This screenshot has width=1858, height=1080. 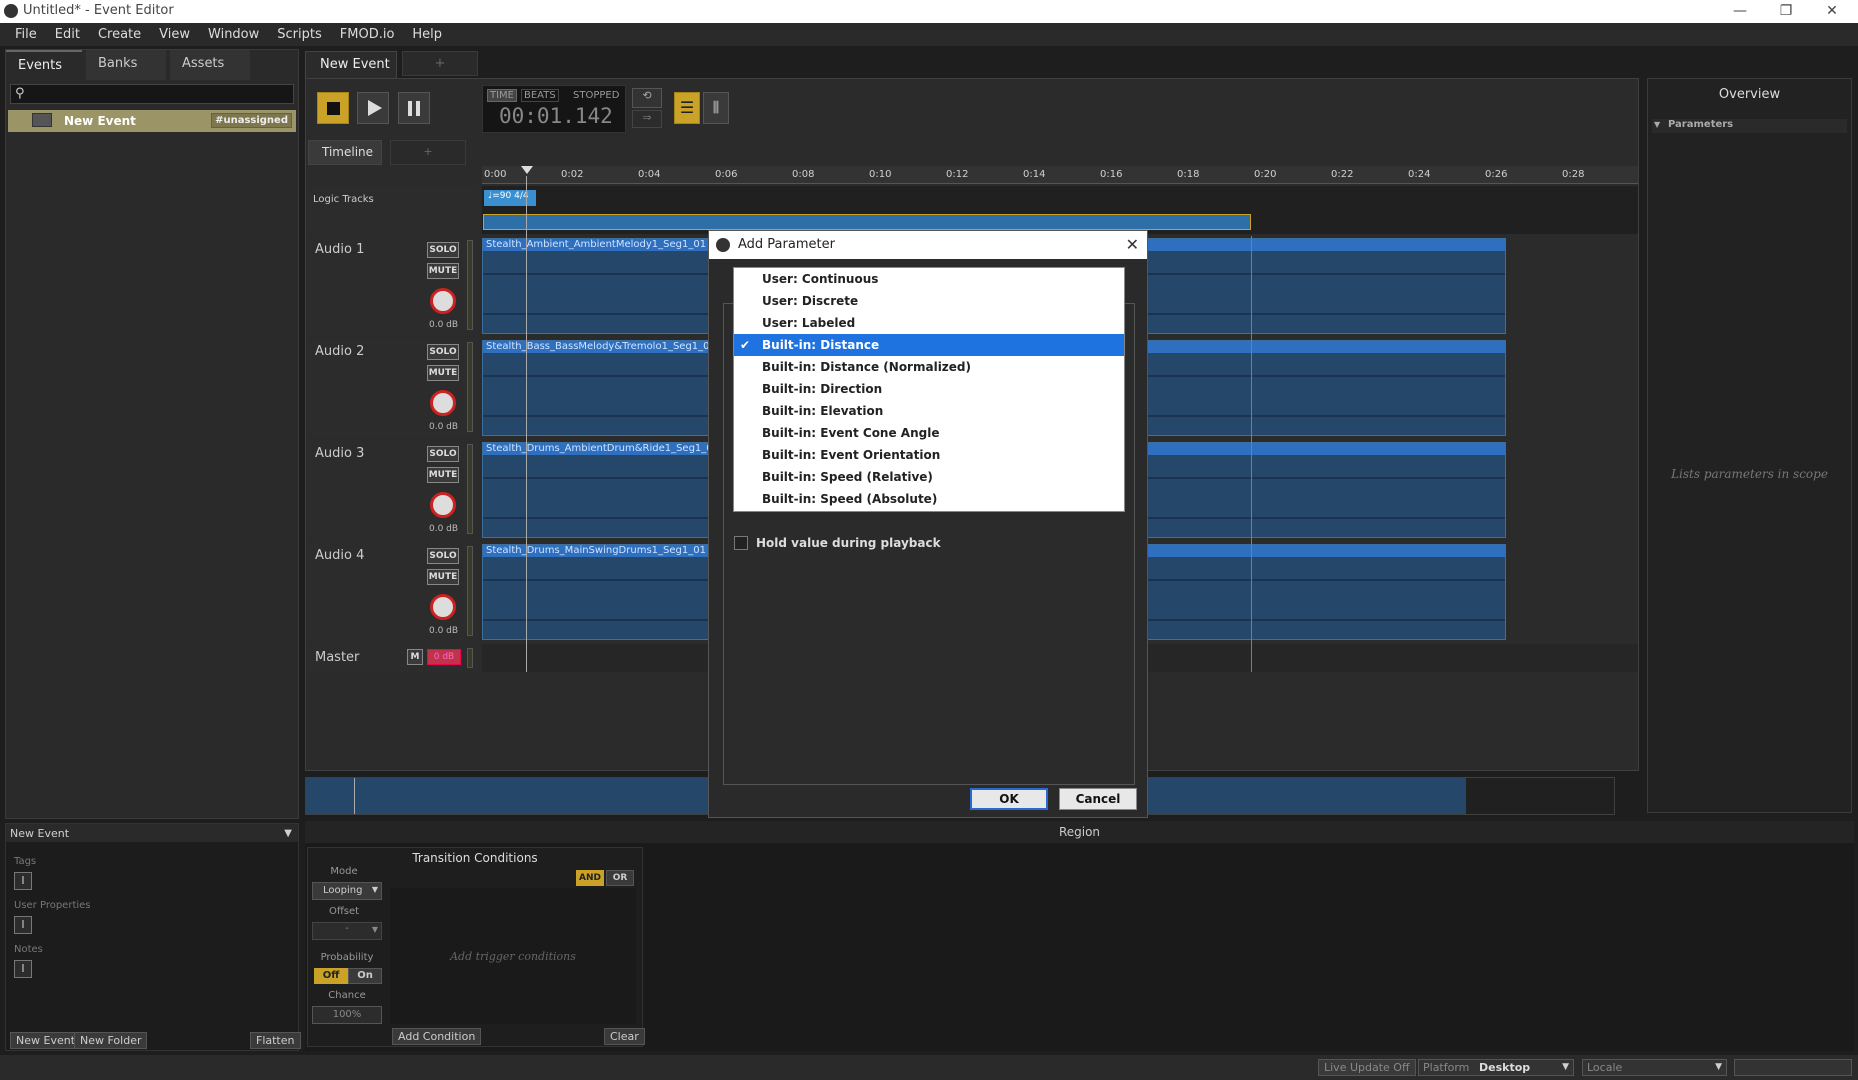 What do you see at coordinates (929, 345) in the screenshot?
I see `option-builtin-distance: ✔ Built-in: Distance` at bounding box center [929, 345].